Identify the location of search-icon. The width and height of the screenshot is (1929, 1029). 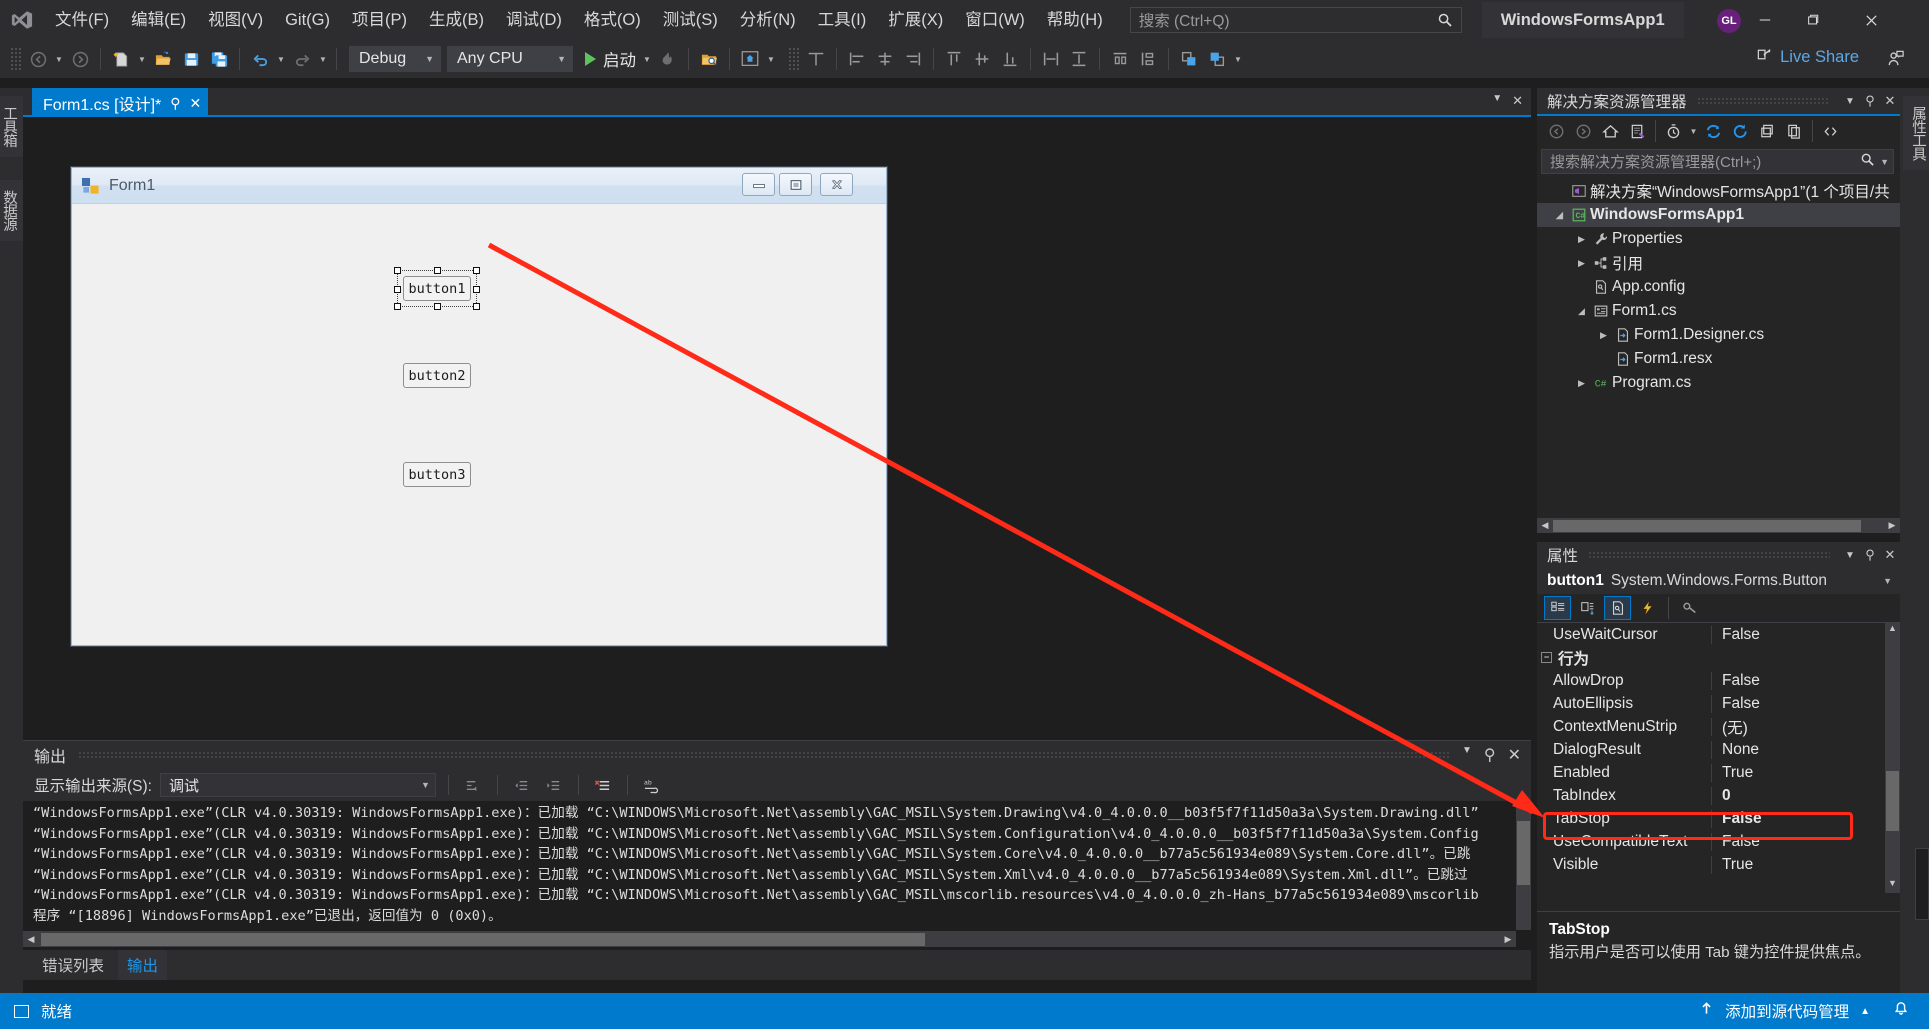
(1867, 161).